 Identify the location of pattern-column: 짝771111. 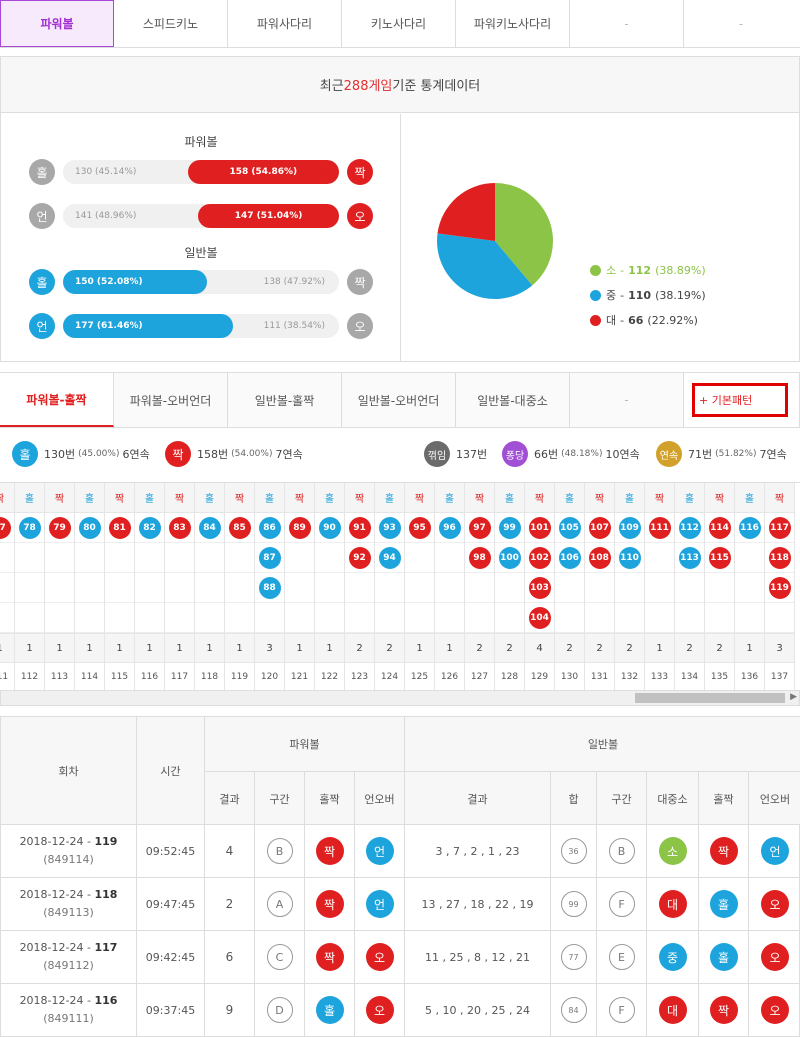
(7, 587).